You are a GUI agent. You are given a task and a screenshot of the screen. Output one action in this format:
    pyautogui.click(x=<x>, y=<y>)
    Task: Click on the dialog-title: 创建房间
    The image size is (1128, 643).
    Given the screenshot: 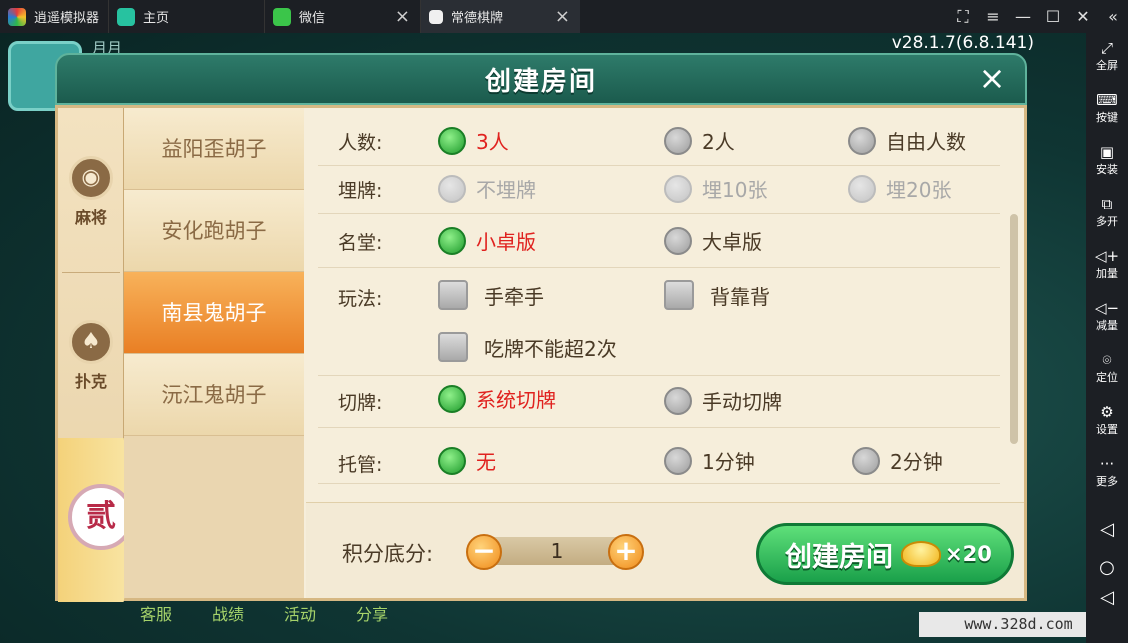 What is the action you would take?
    pyautogui.click(x=540, y=82)
    